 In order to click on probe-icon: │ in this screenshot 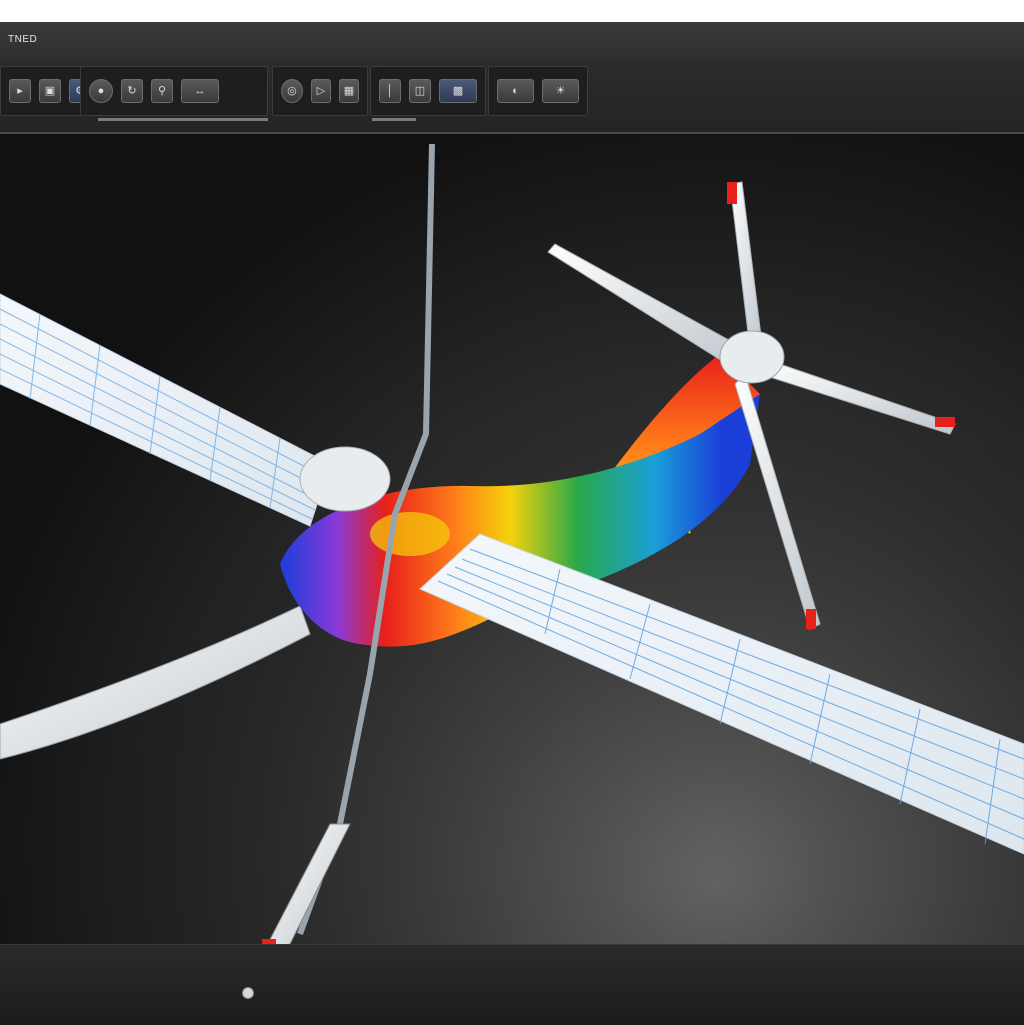, I will do `click(390, 91)`.